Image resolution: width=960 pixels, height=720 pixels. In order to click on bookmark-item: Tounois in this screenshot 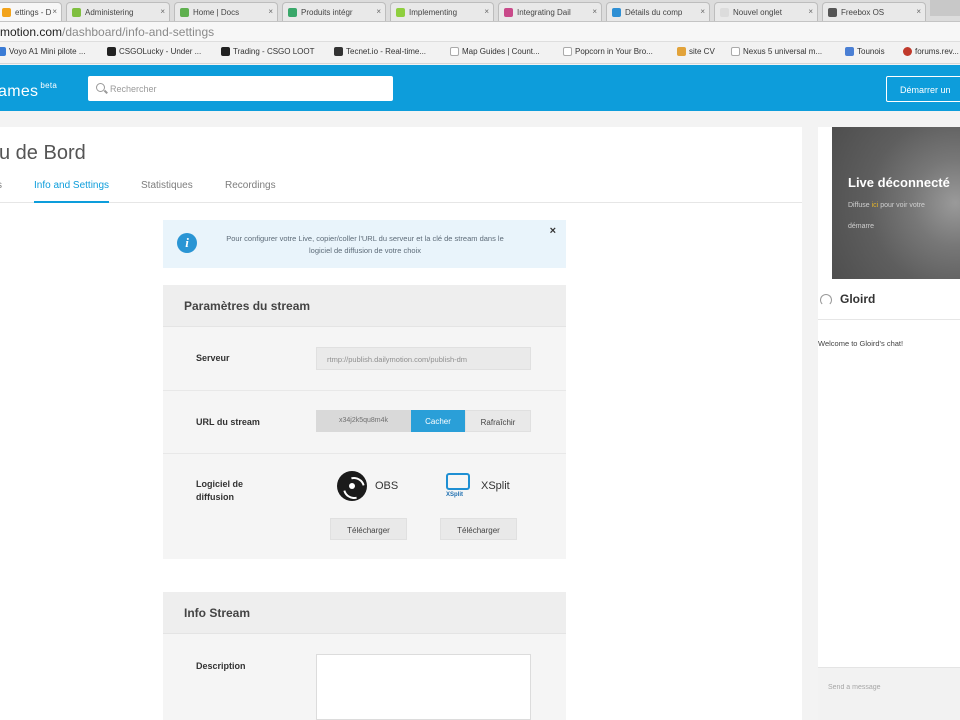, I will do `click(865, 51)`.